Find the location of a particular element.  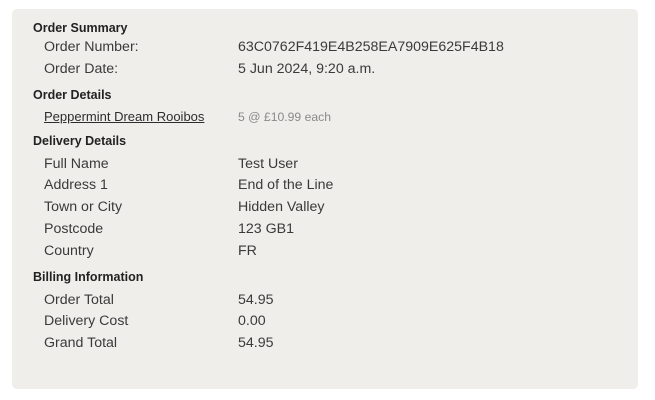

delivery-row-postcode: Postcode 123 GB1 is located at coordinates (335, 230).